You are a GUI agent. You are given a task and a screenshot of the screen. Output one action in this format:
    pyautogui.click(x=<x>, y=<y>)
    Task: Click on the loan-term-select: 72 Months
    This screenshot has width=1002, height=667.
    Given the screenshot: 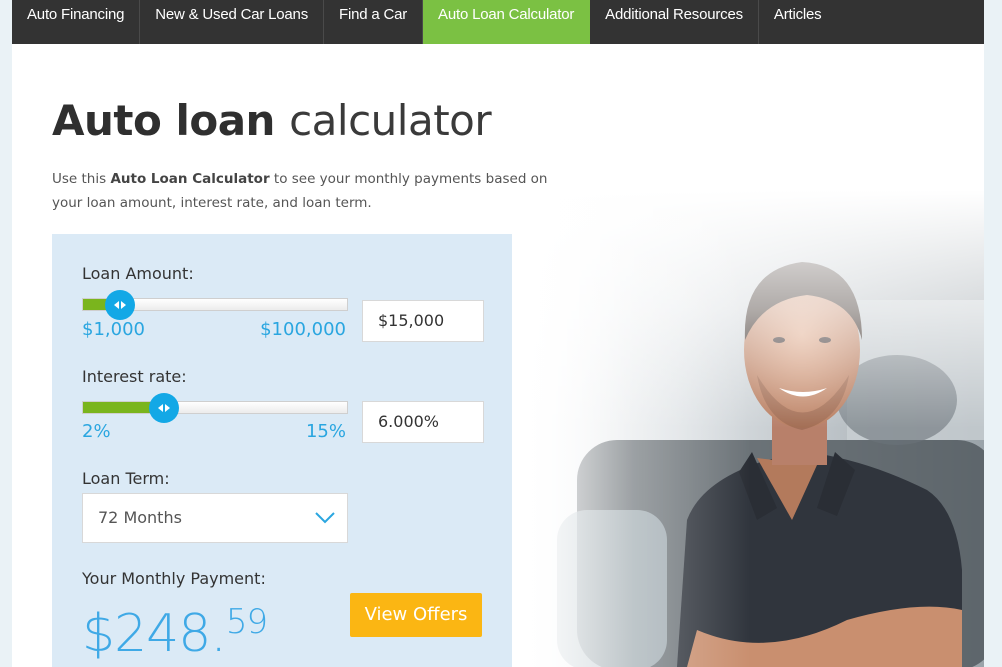 What is the action you would take?
    pyautogui.click(x=215, y=518)
    